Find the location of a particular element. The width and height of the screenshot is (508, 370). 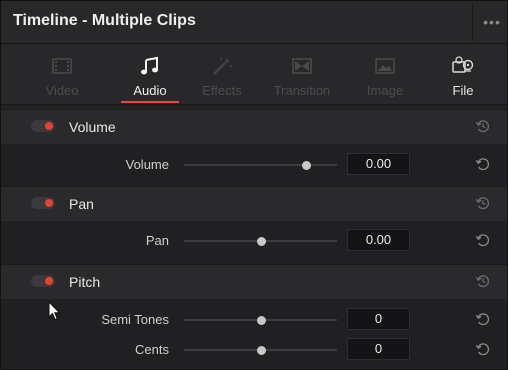

ellipsis-icon: ••• is located at coordinates (492, 22).